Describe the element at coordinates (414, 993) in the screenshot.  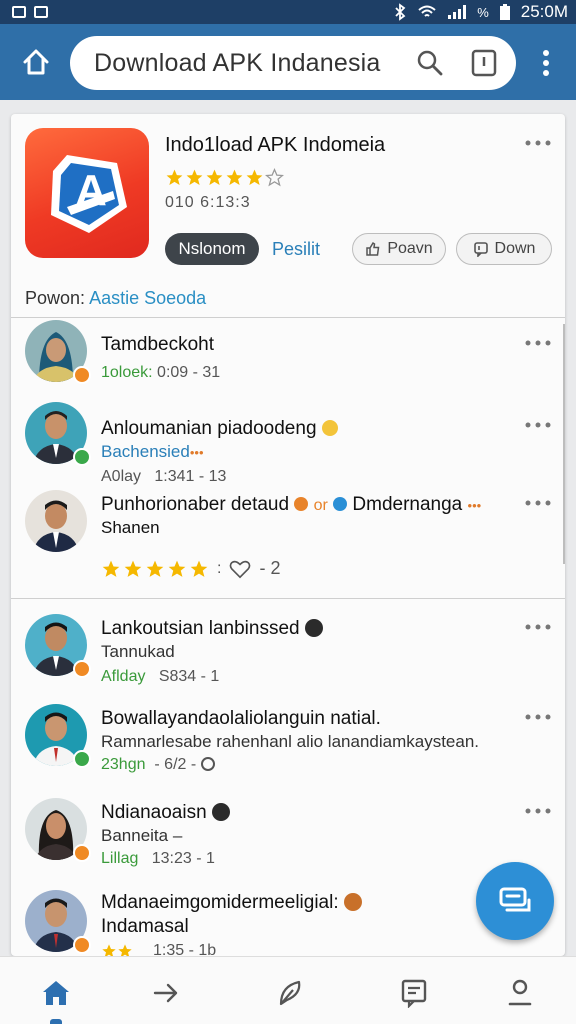
I see `nav-messages` at that location.